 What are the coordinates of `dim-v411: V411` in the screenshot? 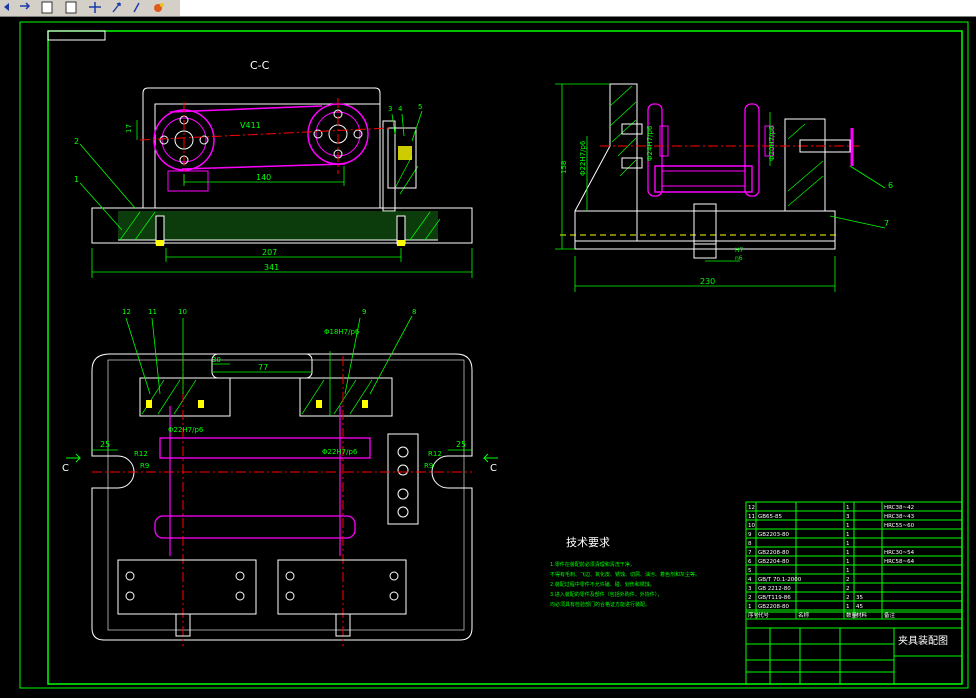 It's located at (250, 125).